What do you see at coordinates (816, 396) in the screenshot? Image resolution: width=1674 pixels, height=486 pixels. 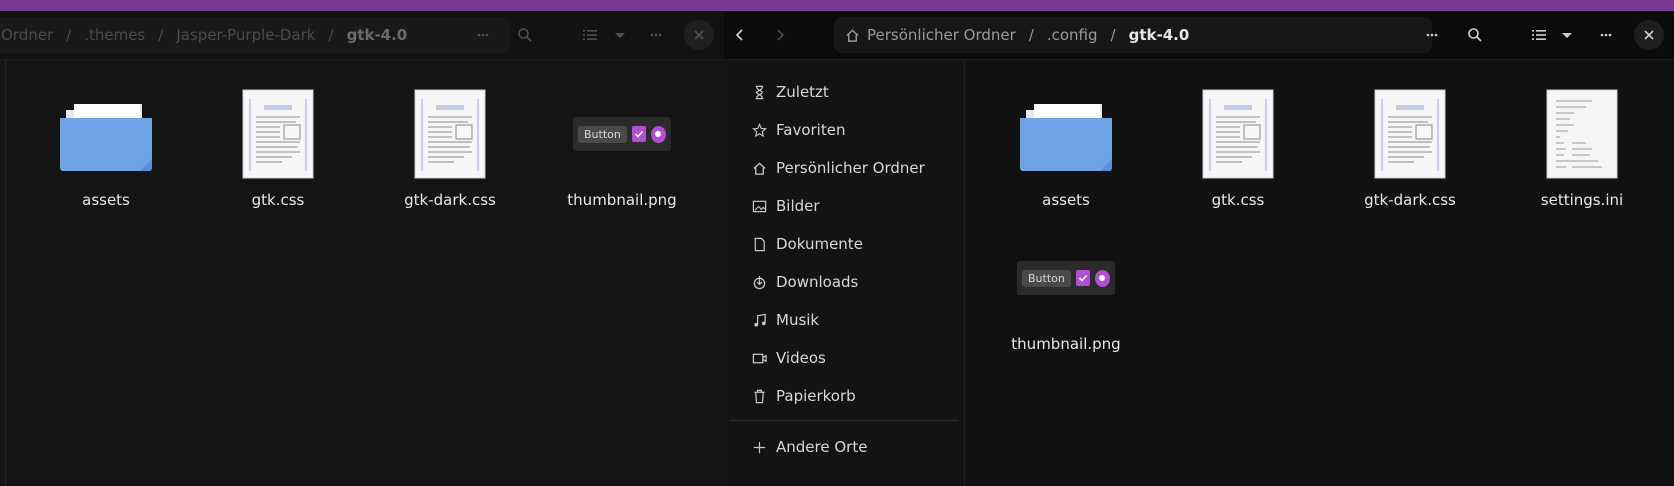 I see `sidebar-item-label: Papierkorb` at bounding box center [816, 396].